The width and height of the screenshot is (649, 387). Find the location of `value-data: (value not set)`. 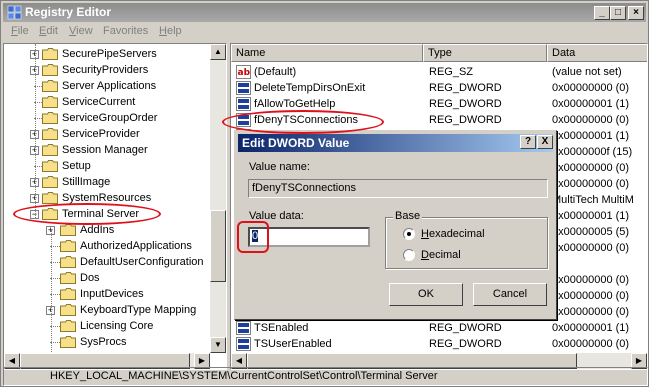

value-data: (value not set) is located at coordinates (587, 72).